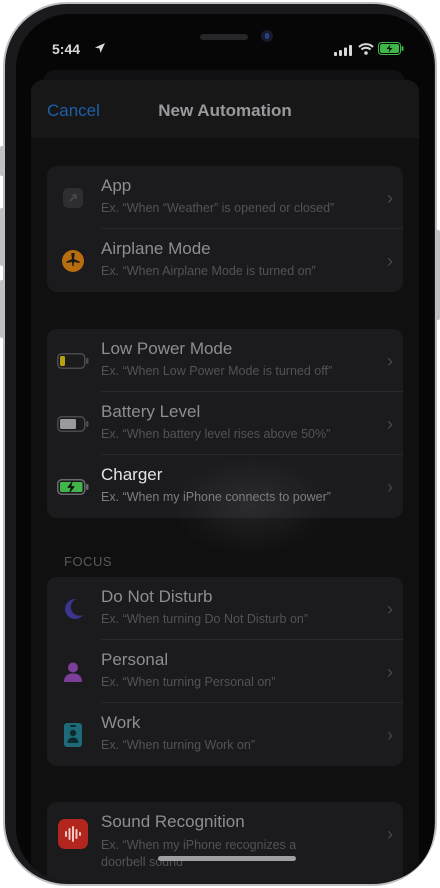  What do you see at coordinates (167, 348) in the screenshot?
I see `trigger-title: Low Power Mode` at bounding box center [167, 348].